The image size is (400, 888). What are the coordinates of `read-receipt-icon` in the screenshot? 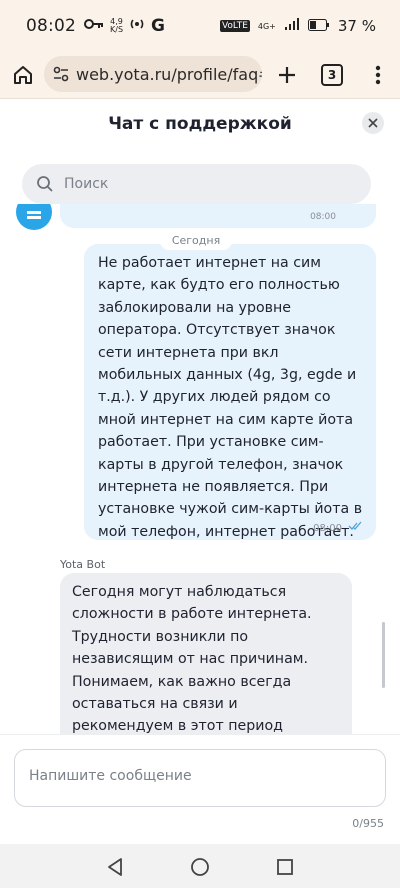 It's located at (356, 525).